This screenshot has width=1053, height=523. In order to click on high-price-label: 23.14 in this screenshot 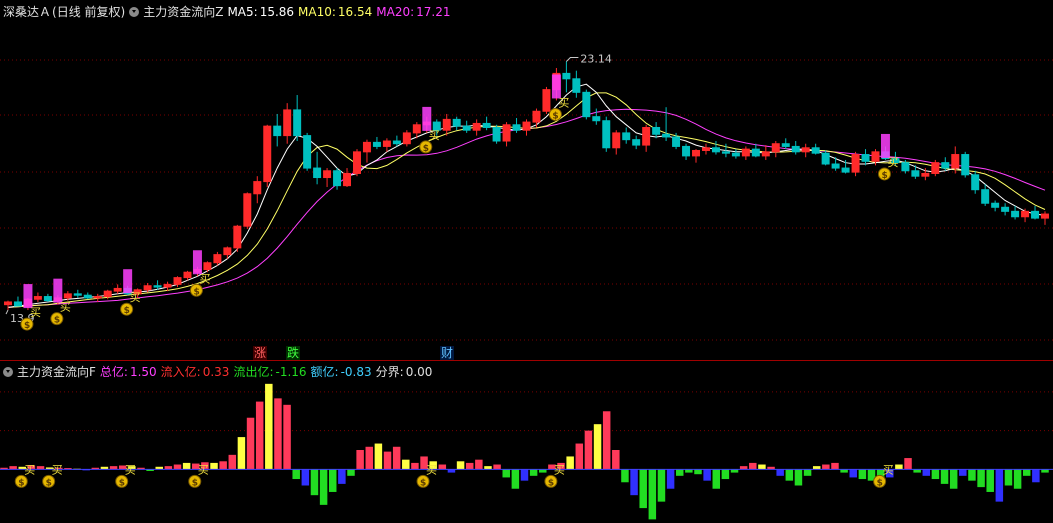, I will do `click(596, 58)`.